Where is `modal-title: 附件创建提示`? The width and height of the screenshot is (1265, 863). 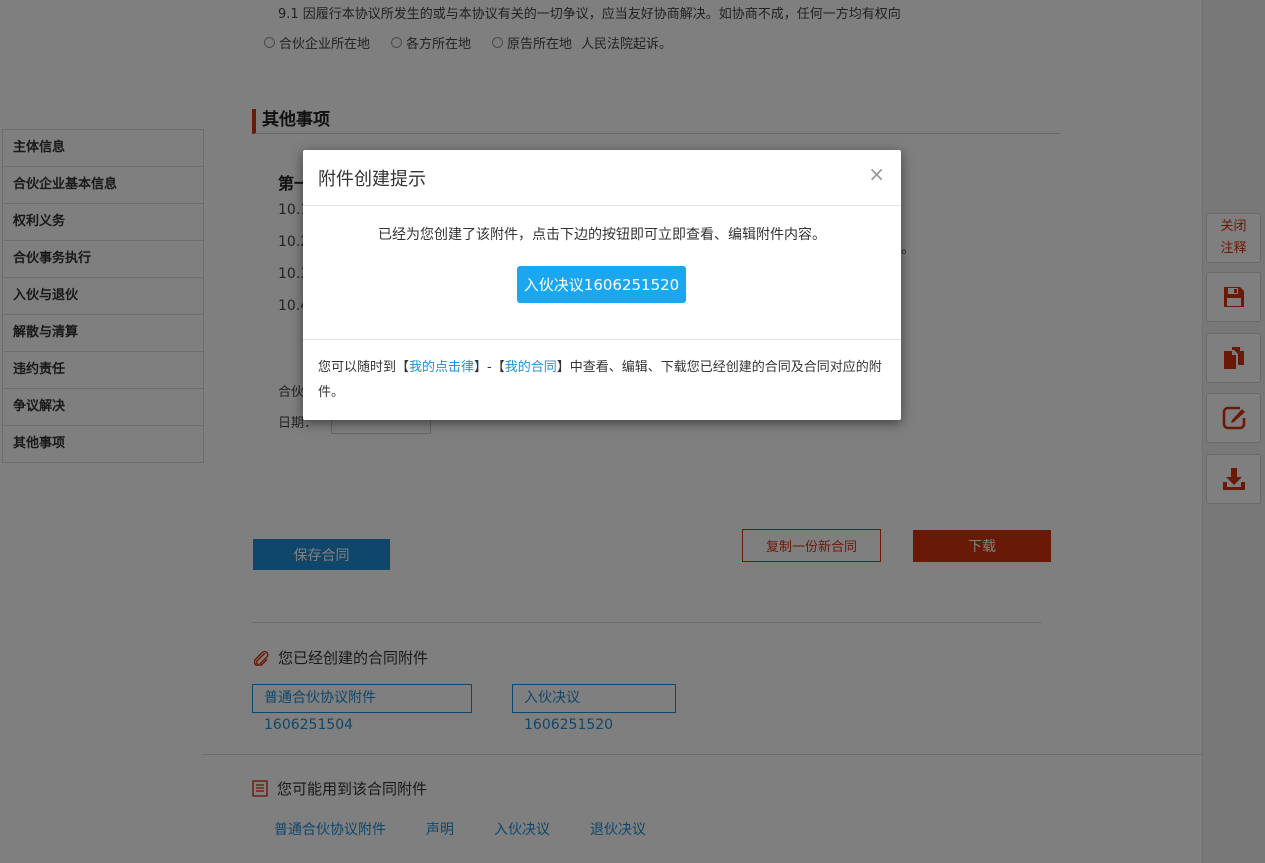 modal-title: 附件创建提示 is located at coordinates (372, 179).